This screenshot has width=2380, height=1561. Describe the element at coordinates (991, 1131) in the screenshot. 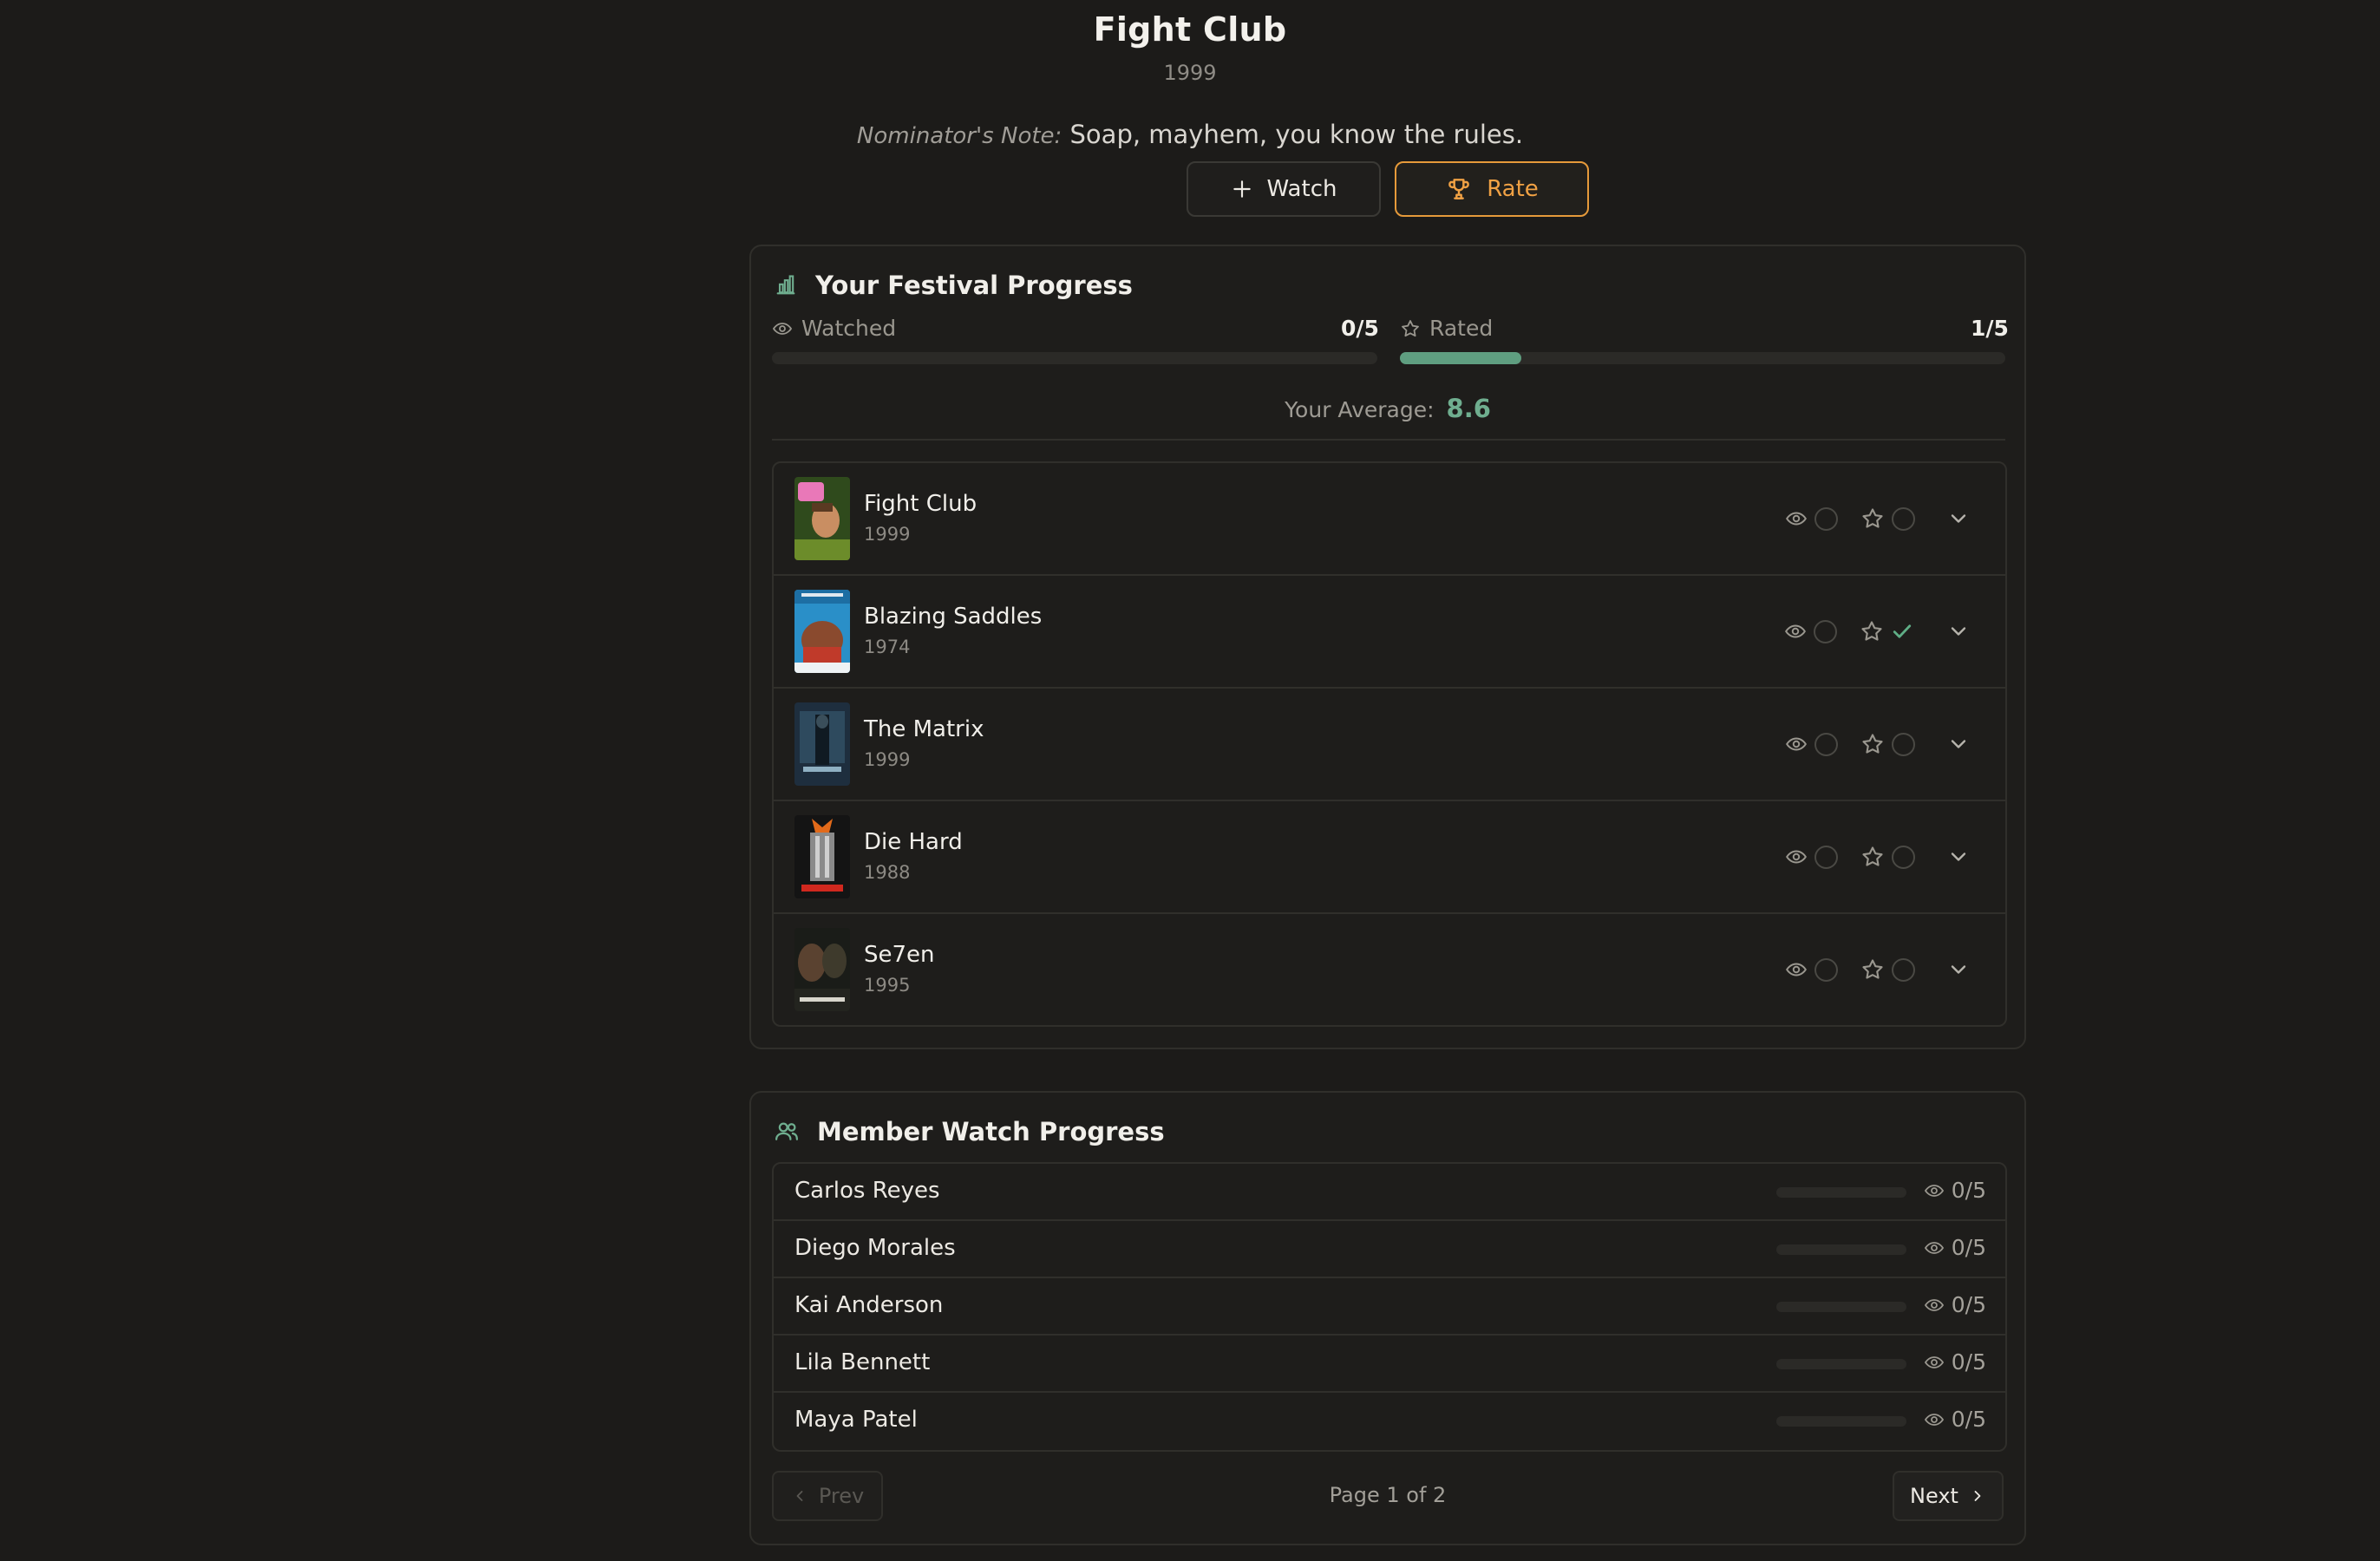

I see `member-progress-title: Member Watch Progress` at that location.